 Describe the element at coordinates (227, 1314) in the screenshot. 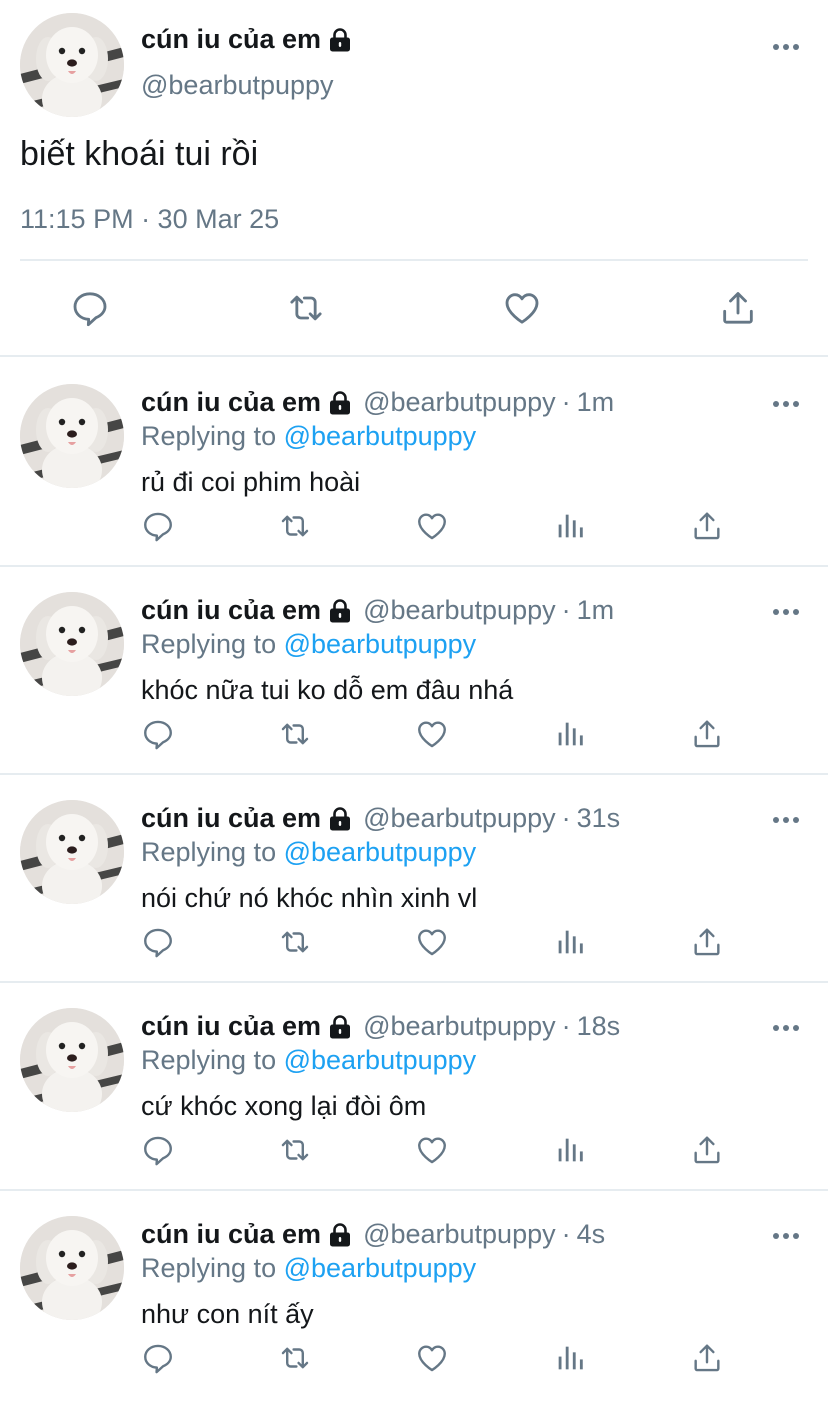

I see `reply-text: như con nít ấy` at that location.